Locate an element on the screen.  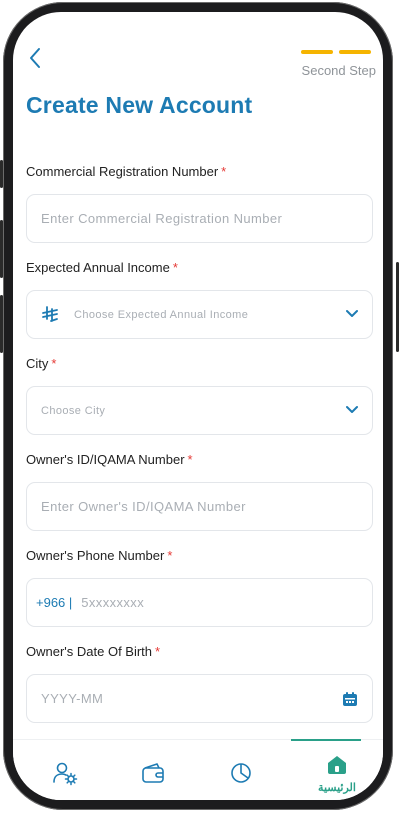
tab-reports is located at coordinates (241, 770).